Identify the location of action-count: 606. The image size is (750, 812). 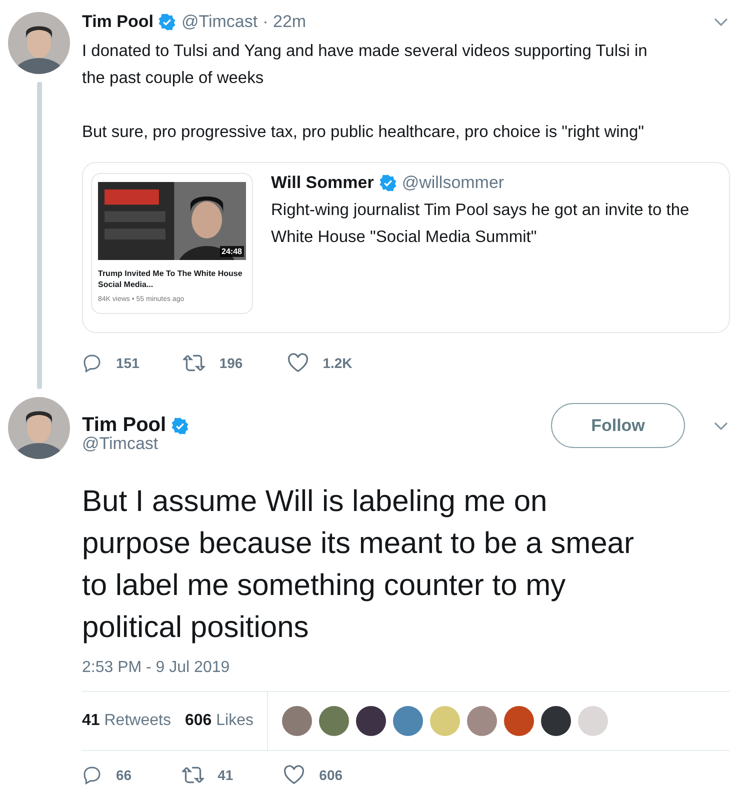
(331, 775).